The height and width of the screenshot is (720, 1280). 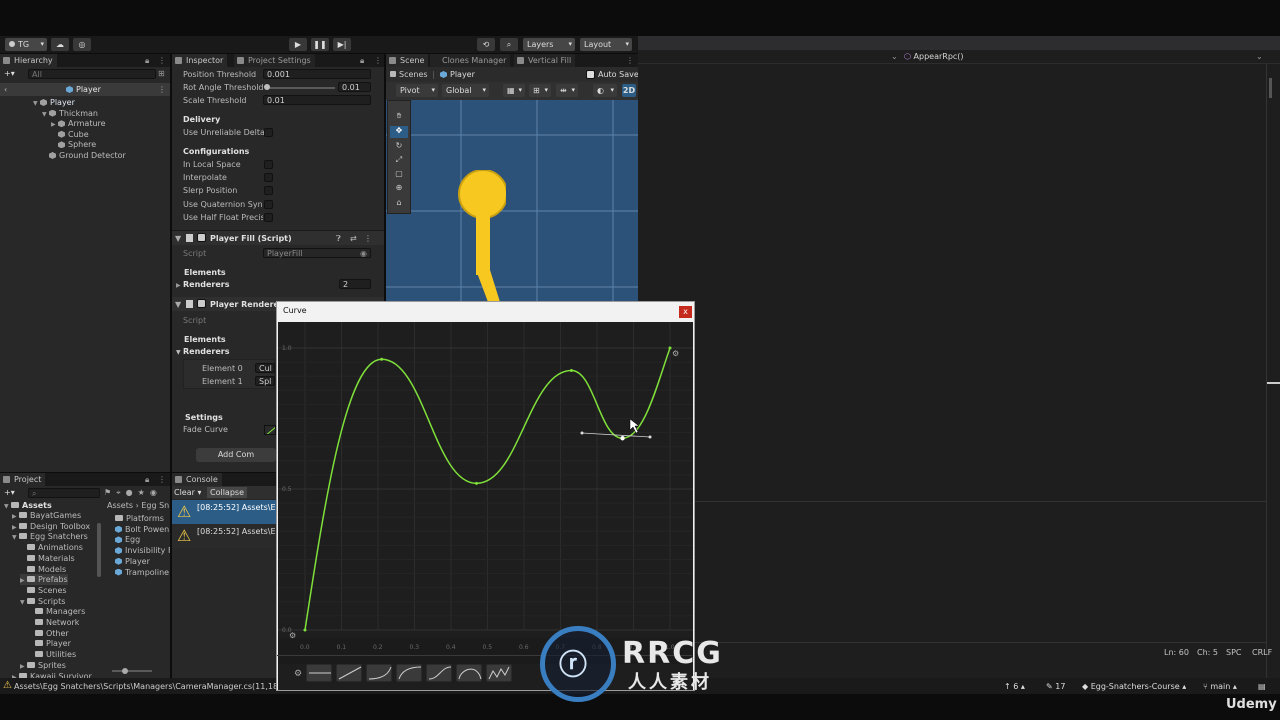 I want to click on add-component-button: Add Com, so click(x=236, y=455).